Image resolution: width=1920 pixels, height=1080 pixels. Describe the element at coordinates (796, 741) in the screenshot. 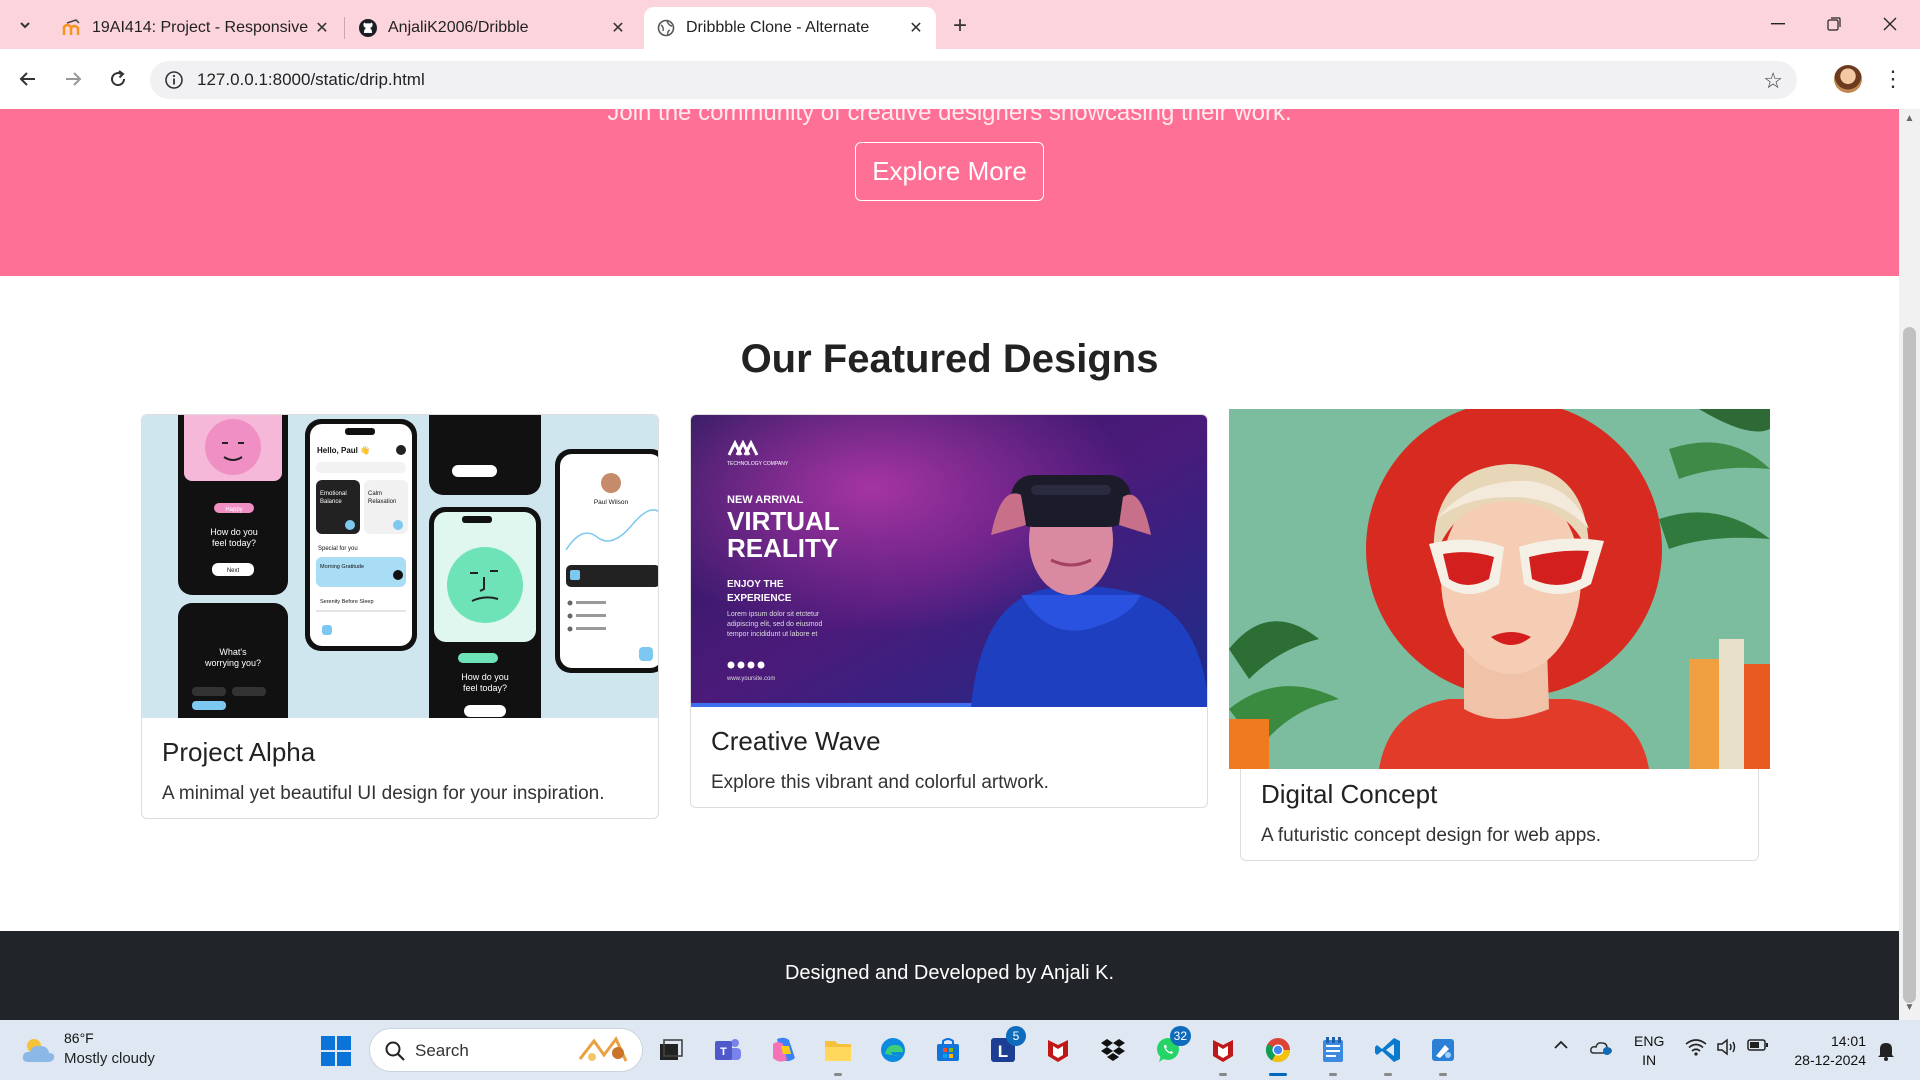

I see `card-title: Creative Wave` at that location.